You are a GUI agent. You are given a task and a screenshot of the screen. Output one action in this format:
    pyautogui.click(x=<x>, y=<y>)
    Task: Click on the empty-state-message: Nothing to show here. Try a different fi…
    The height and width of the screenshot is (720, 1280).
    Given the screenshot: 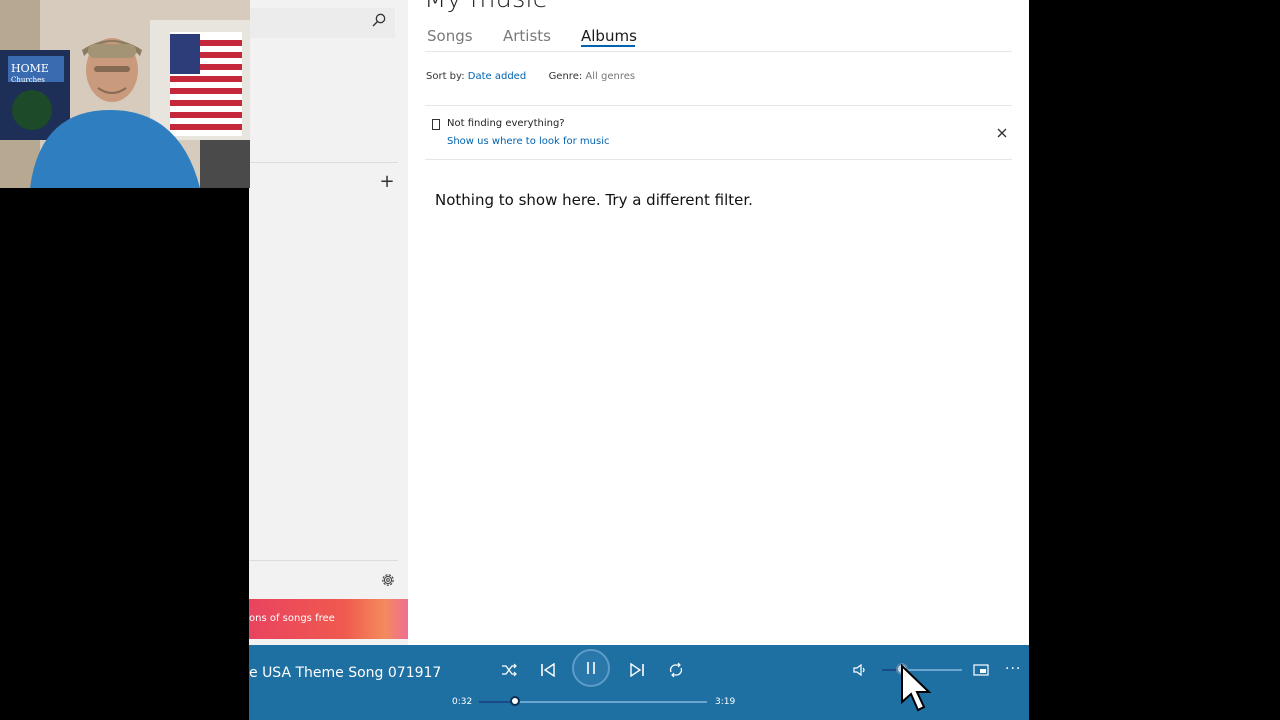 What is the action you would take?
    pyautogui.click(x=594, y=200)
    